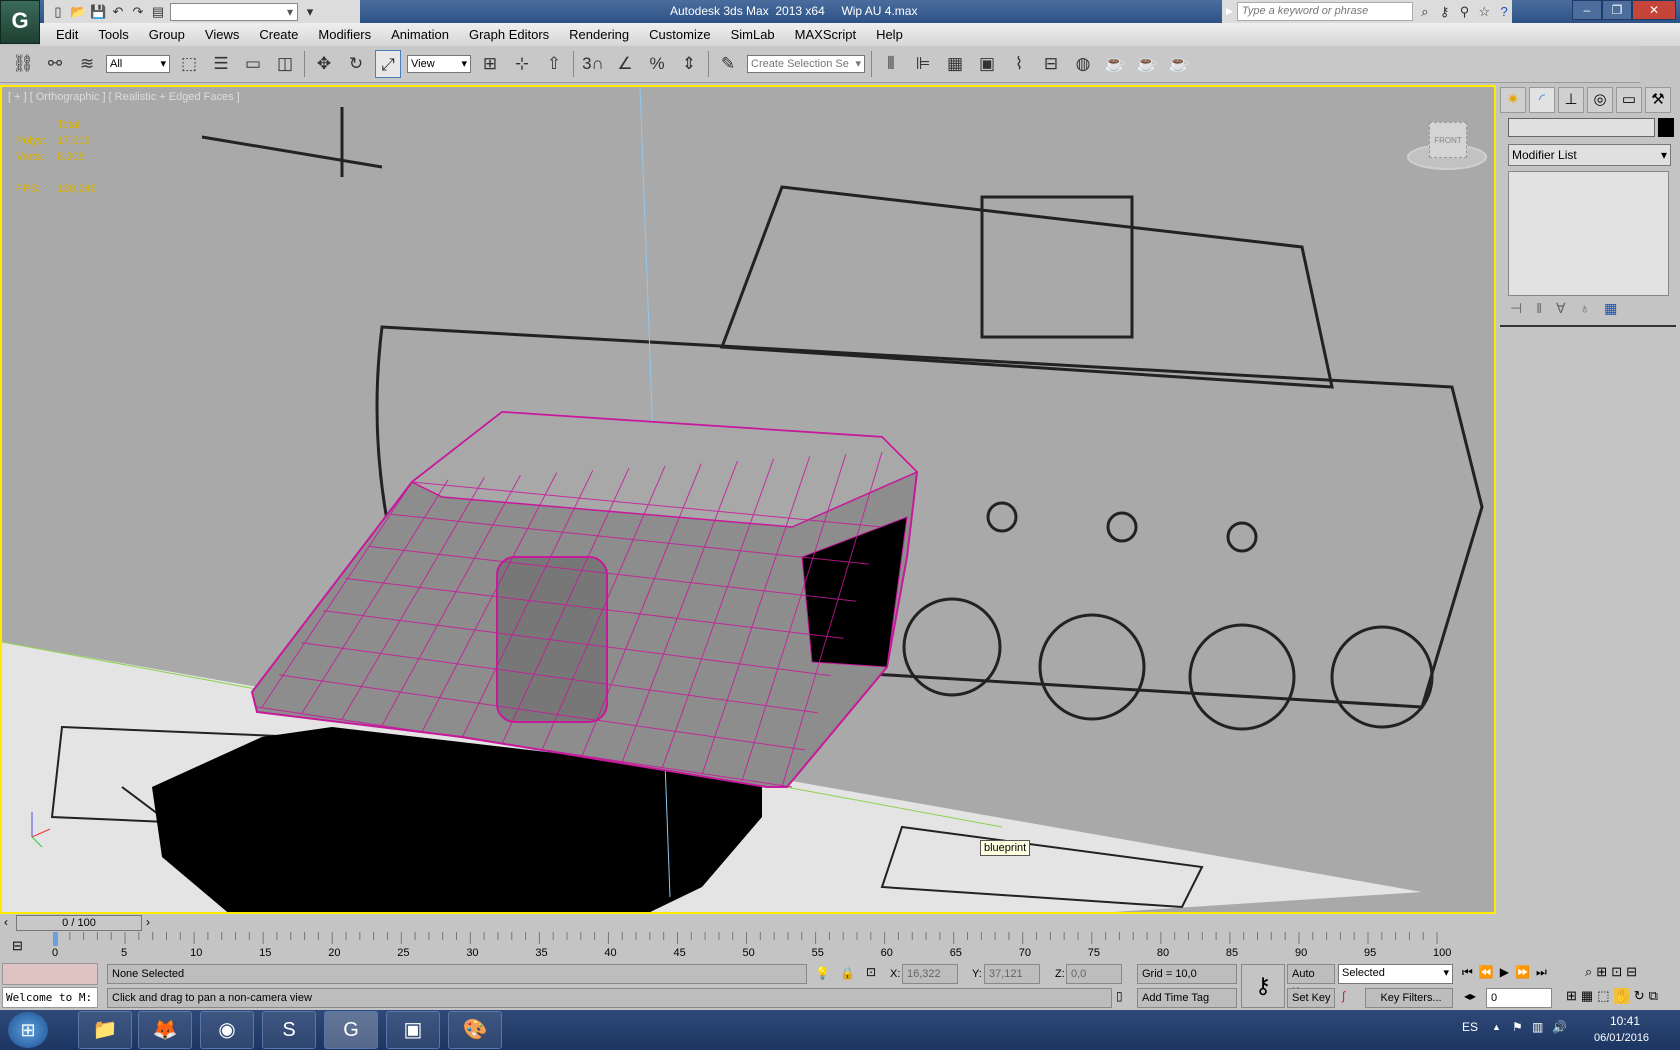 The image size is (1680, 1050). I want to click on rendered-frame-icon: ☕, so click(1147, 64).